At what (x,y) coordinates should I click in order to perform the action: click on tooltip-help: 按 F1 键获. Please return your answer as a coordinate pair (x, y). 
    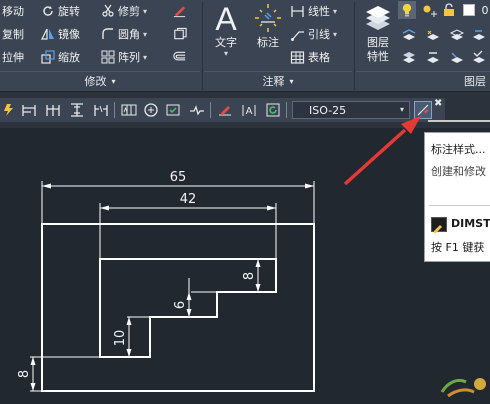
    Looking at the image, I should click on (458, 247).